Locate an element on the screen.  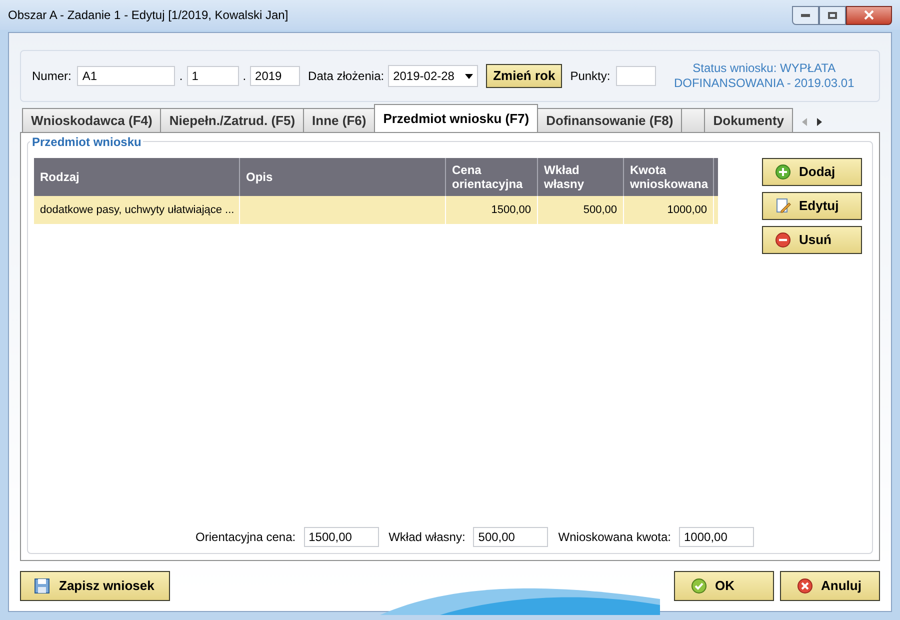
table-cell-text: 500,00 is located at coordinates (600, 210).